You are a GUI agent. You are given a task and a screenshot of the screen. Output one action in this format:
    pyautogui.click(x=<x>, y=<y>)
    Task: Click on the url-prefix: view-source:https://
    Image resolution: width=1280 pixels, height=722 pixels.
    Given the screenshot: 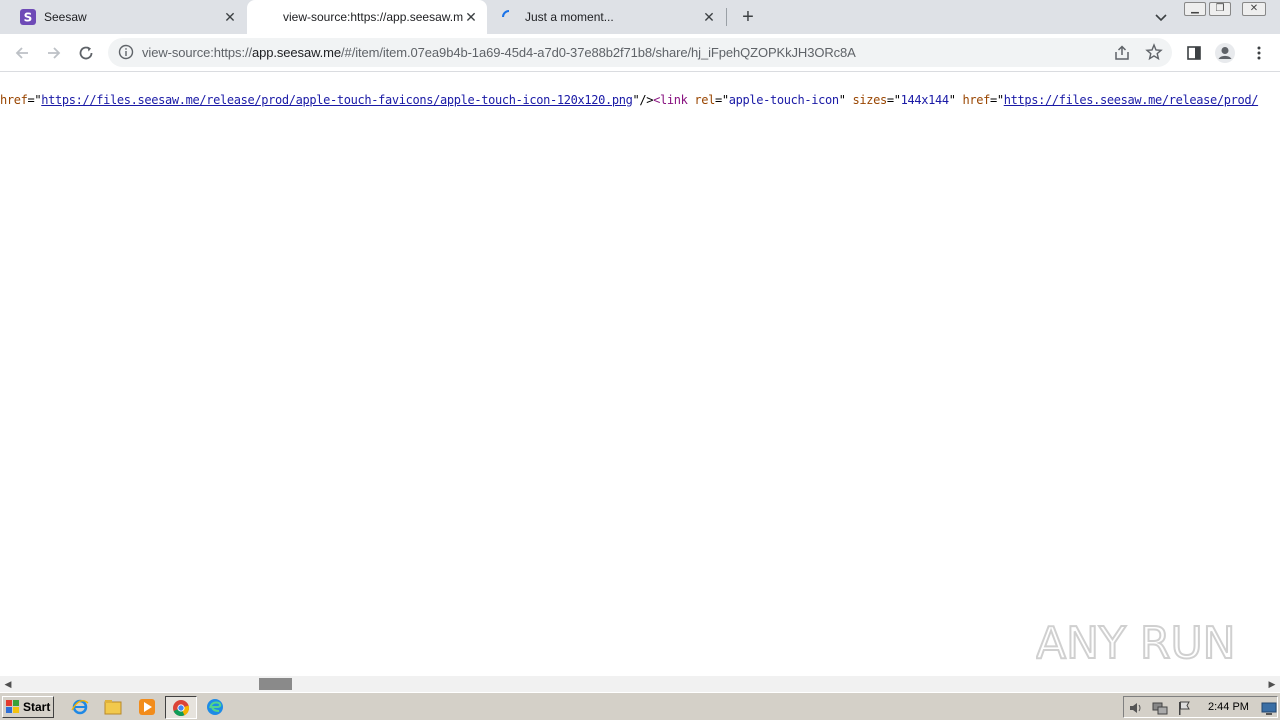 What is the action you would take?
    pyautogui.click(x=197, y=52)
    